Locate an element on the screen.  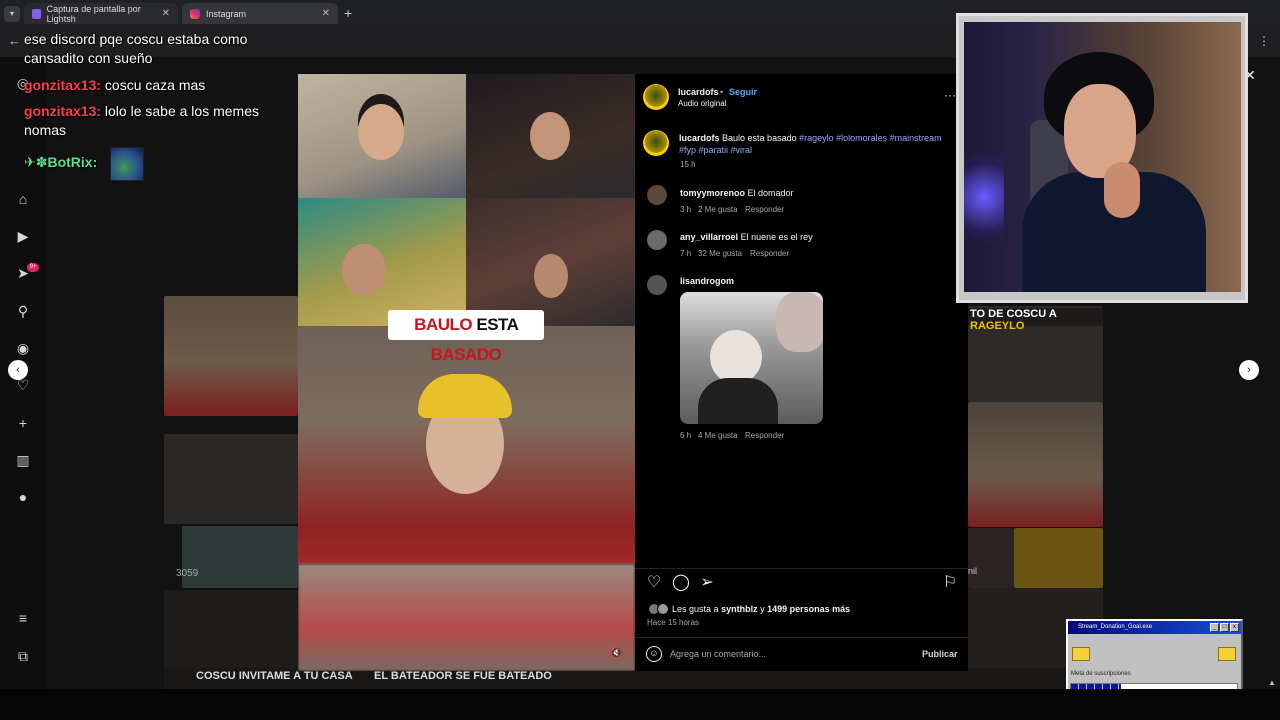
close-icon: x is located at coordinates (1234, 627).